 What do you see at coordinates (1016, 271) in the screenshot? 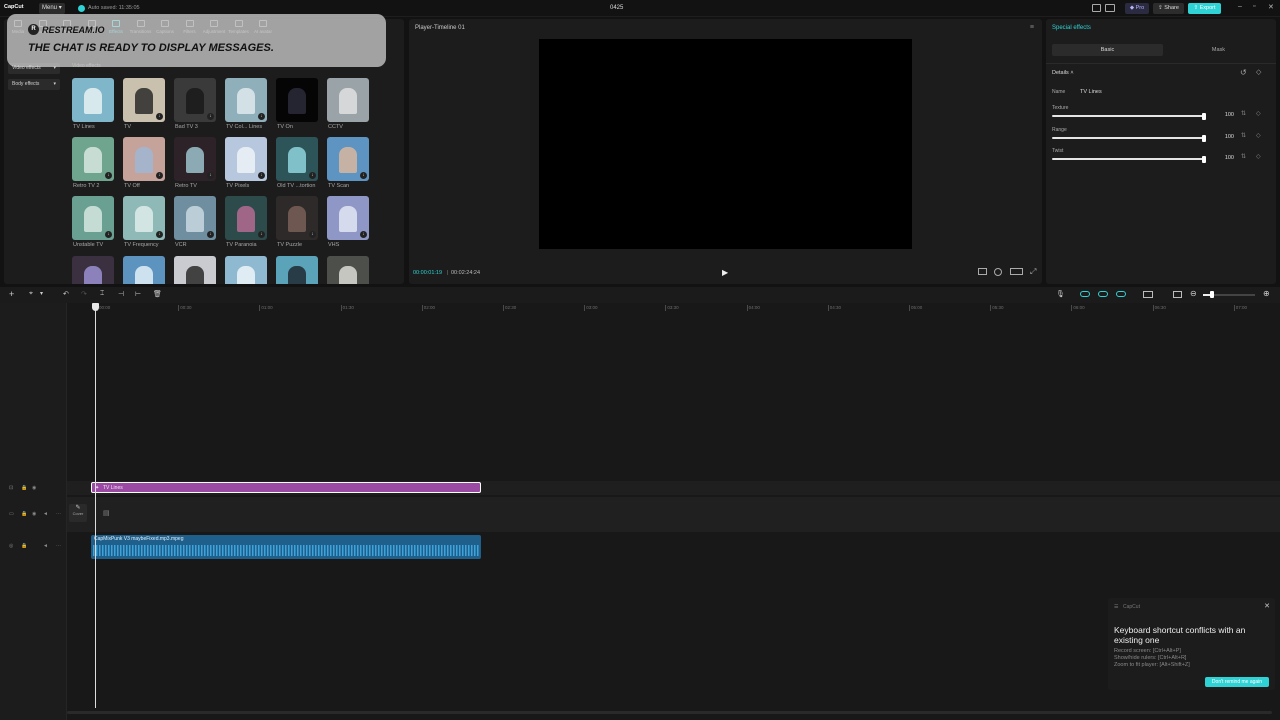
I see `ratio-icon` at bounding box center [1016, 271].